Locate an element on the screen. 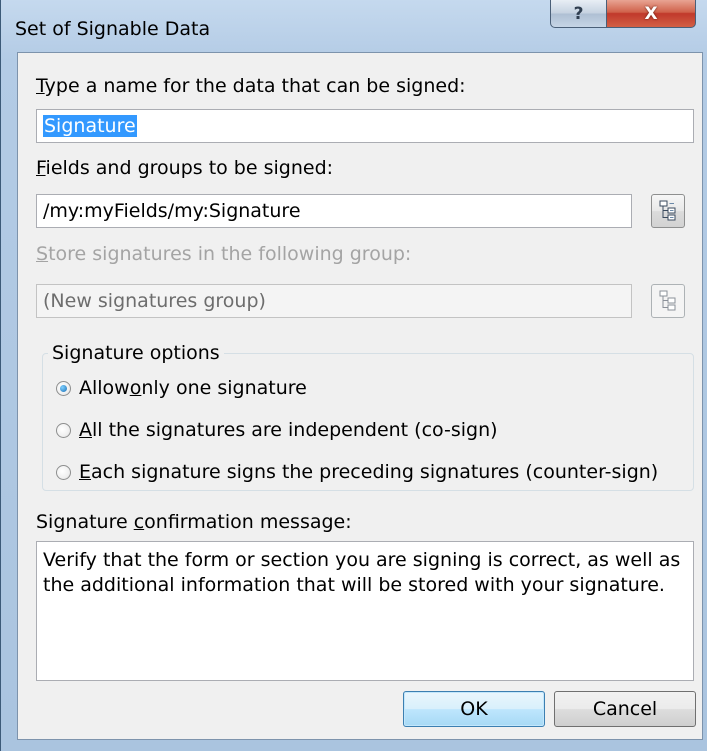 This screenshot has height=751, width=707. fields-input: /my:myFields/my:Signature is located at coordinates (334, 211).